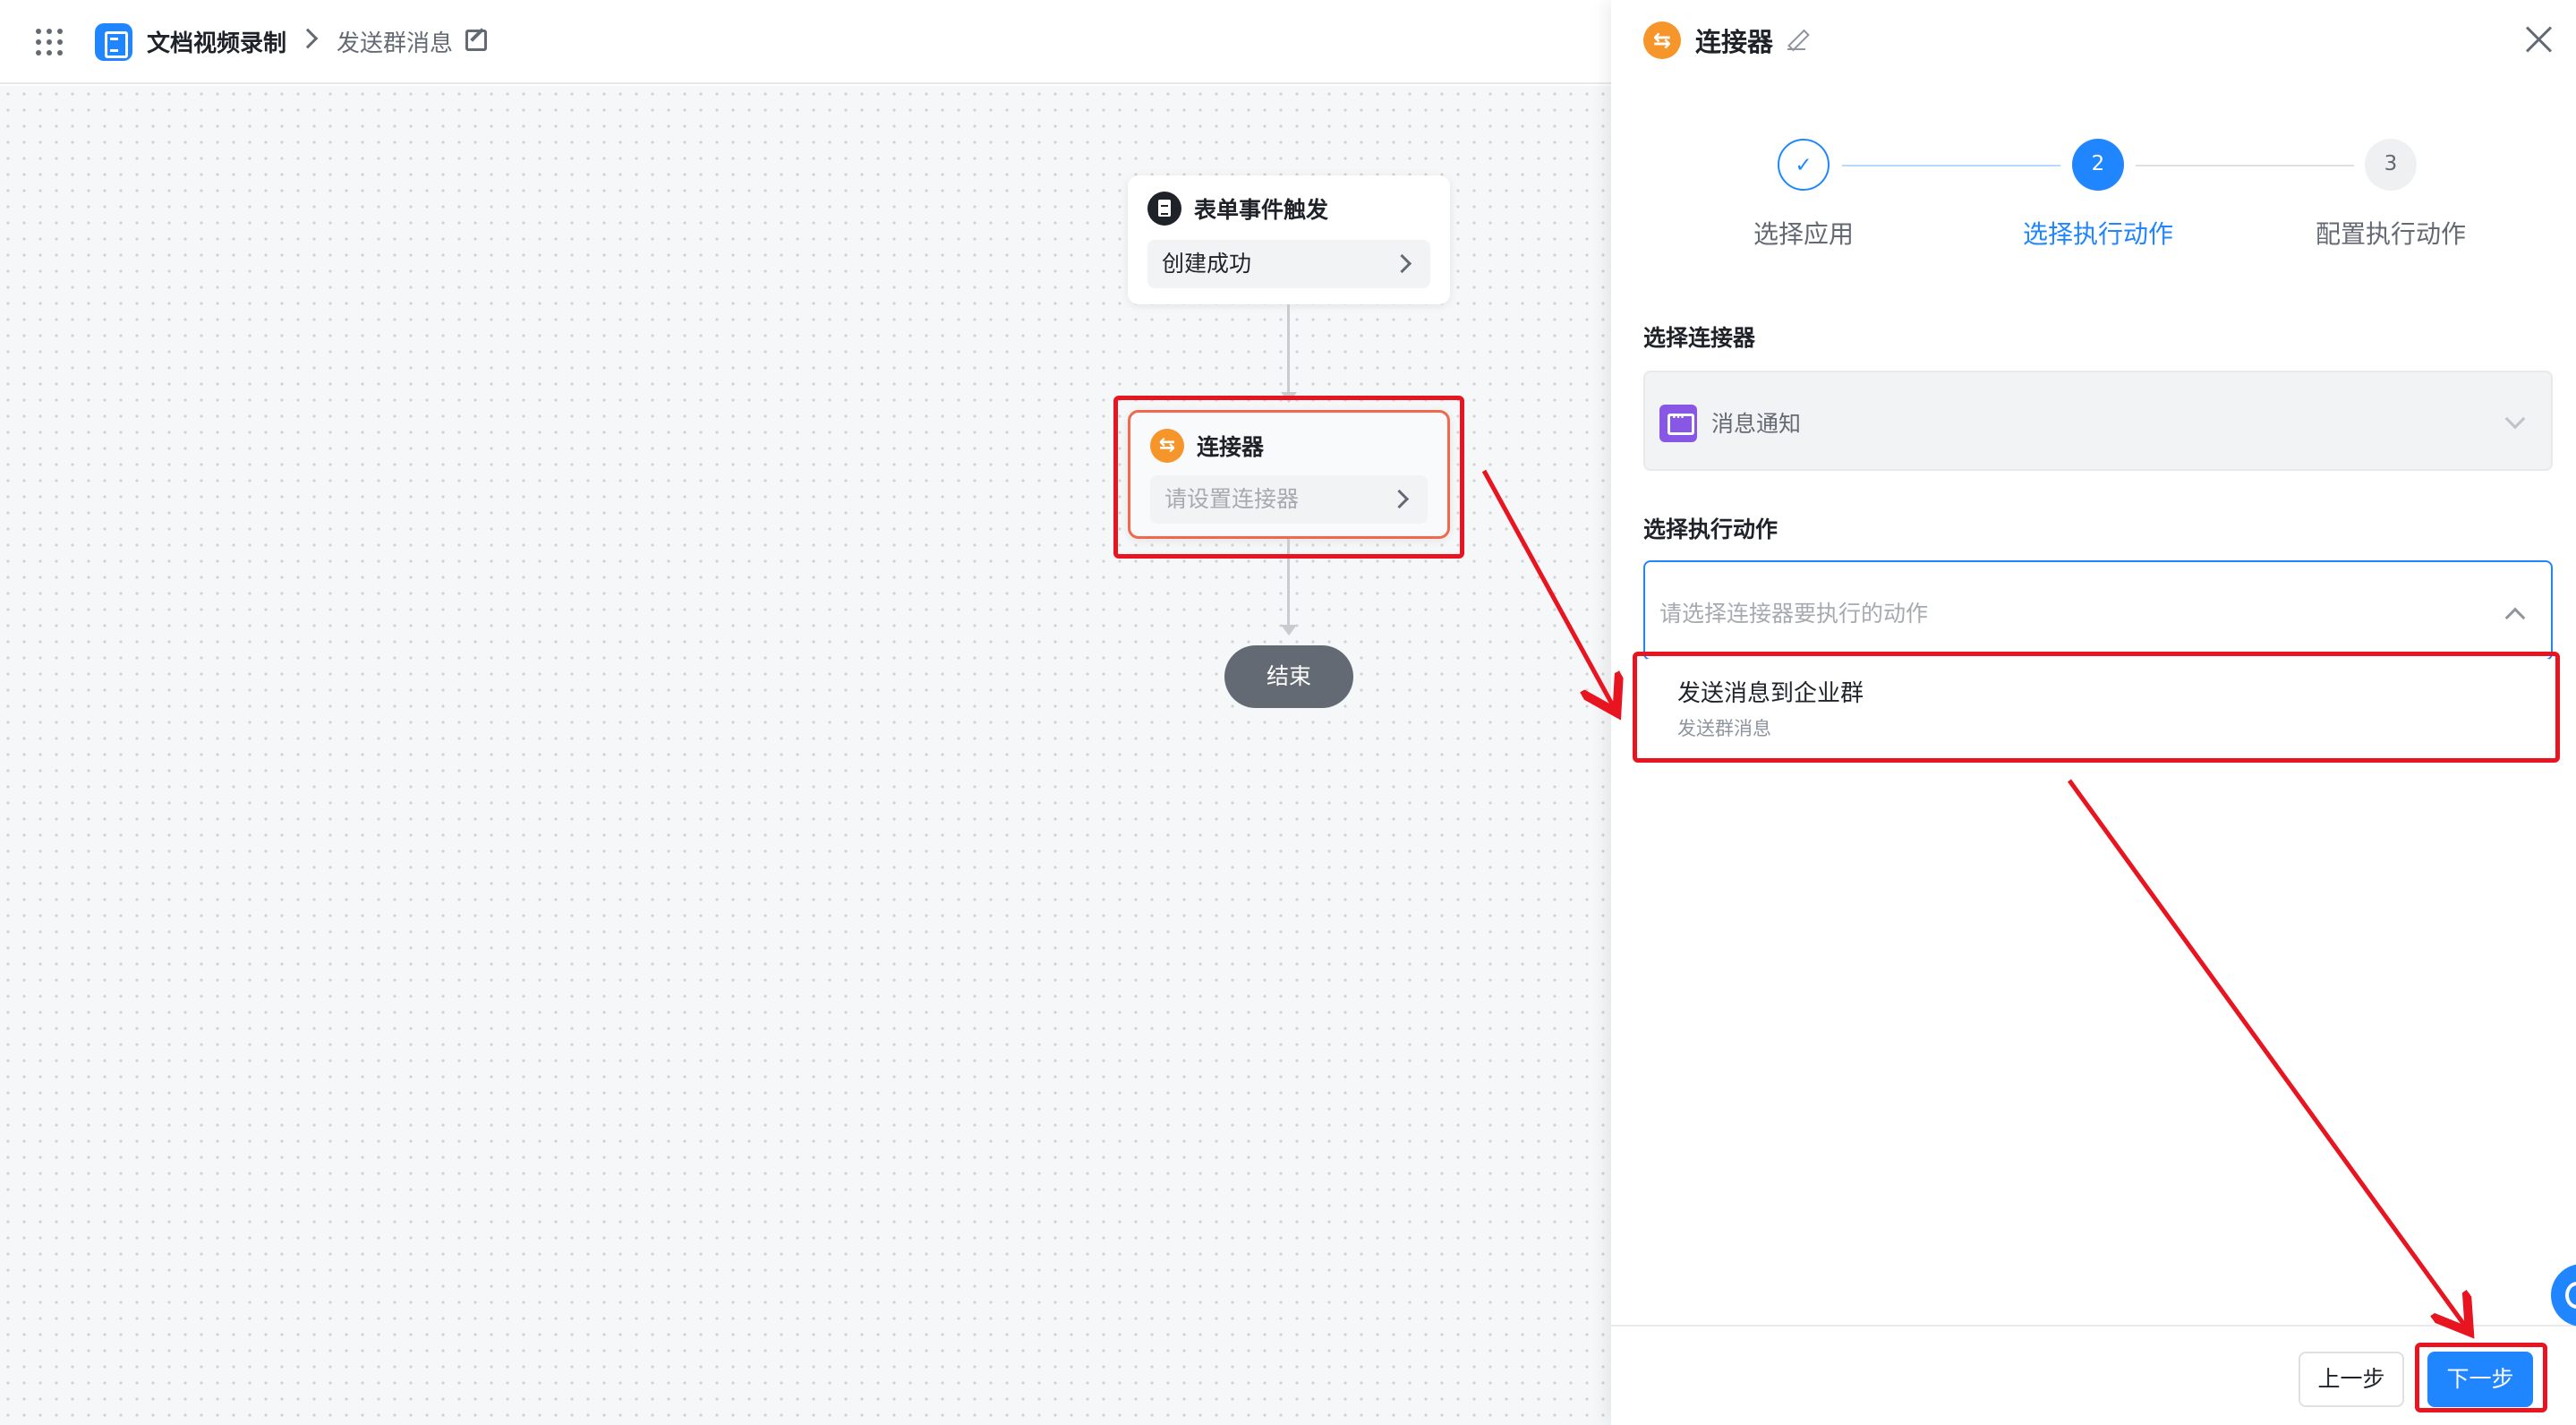  What do you see at coordinates (1288, 676) in the screenshot?
I see `end-node: 结束` at bounding box center [1288, 676].